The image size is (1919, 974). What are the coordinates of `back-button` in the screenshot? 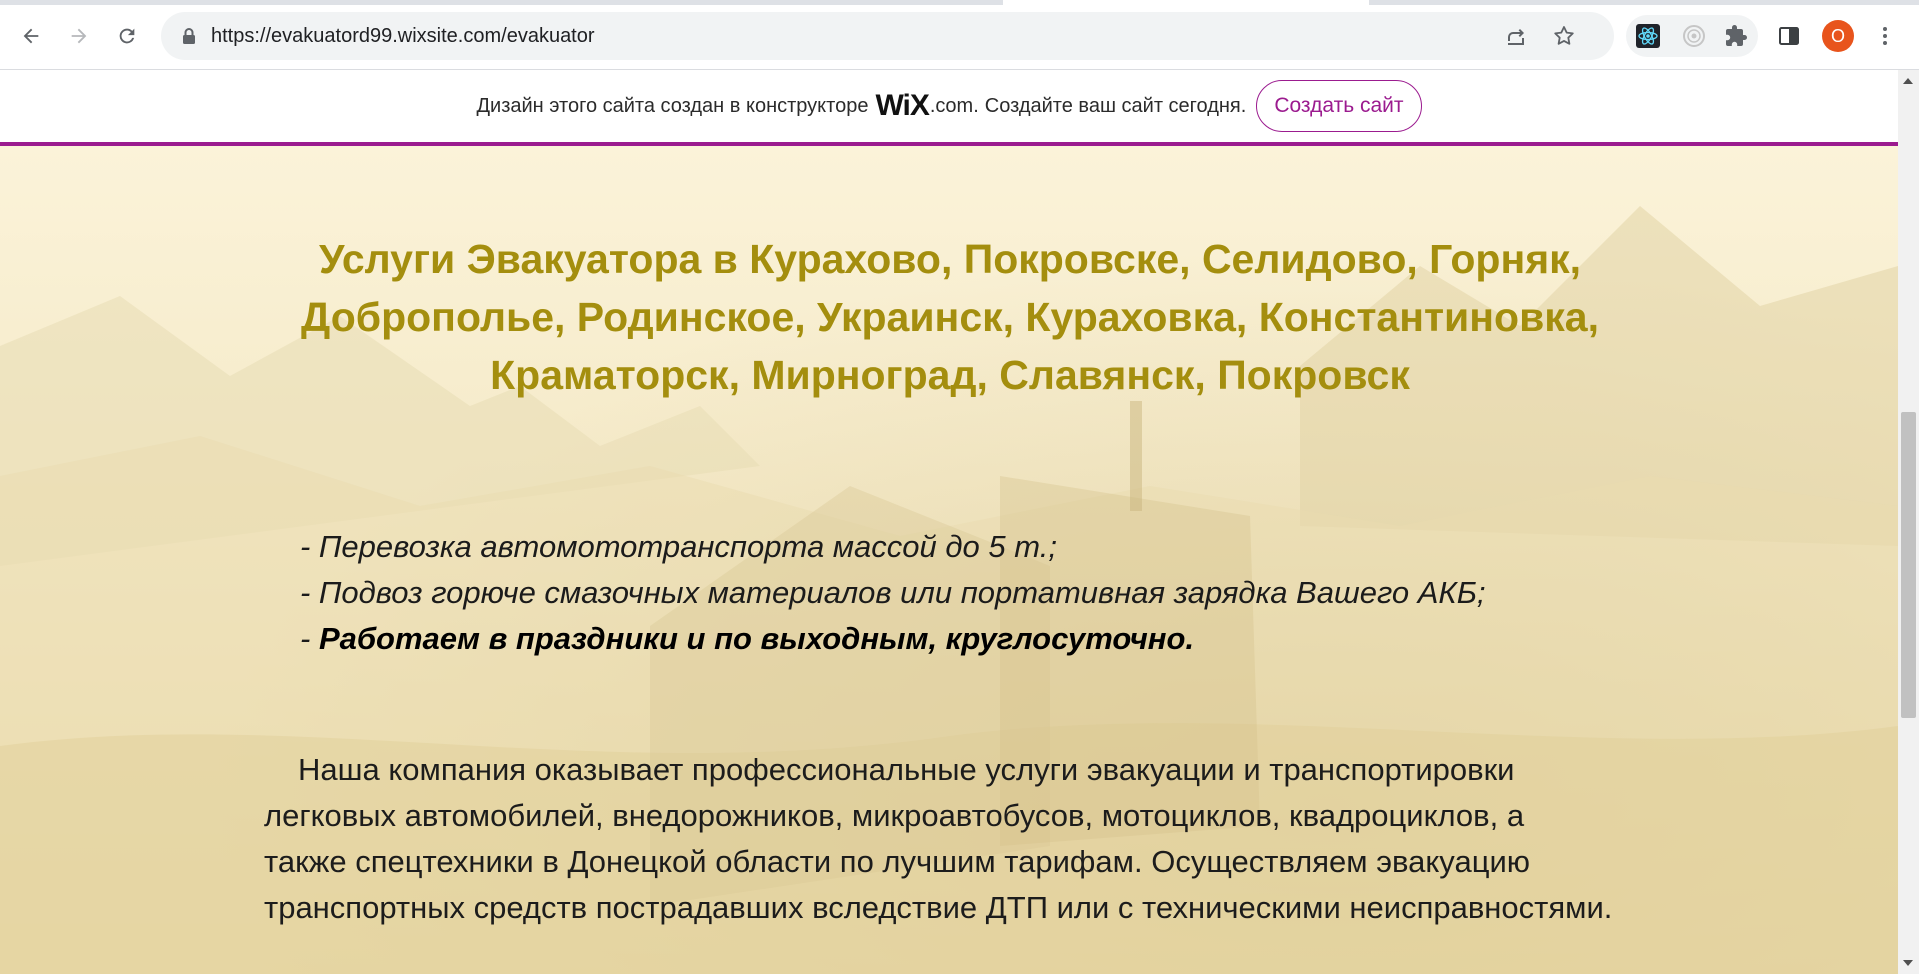 It's located at (31, 36).